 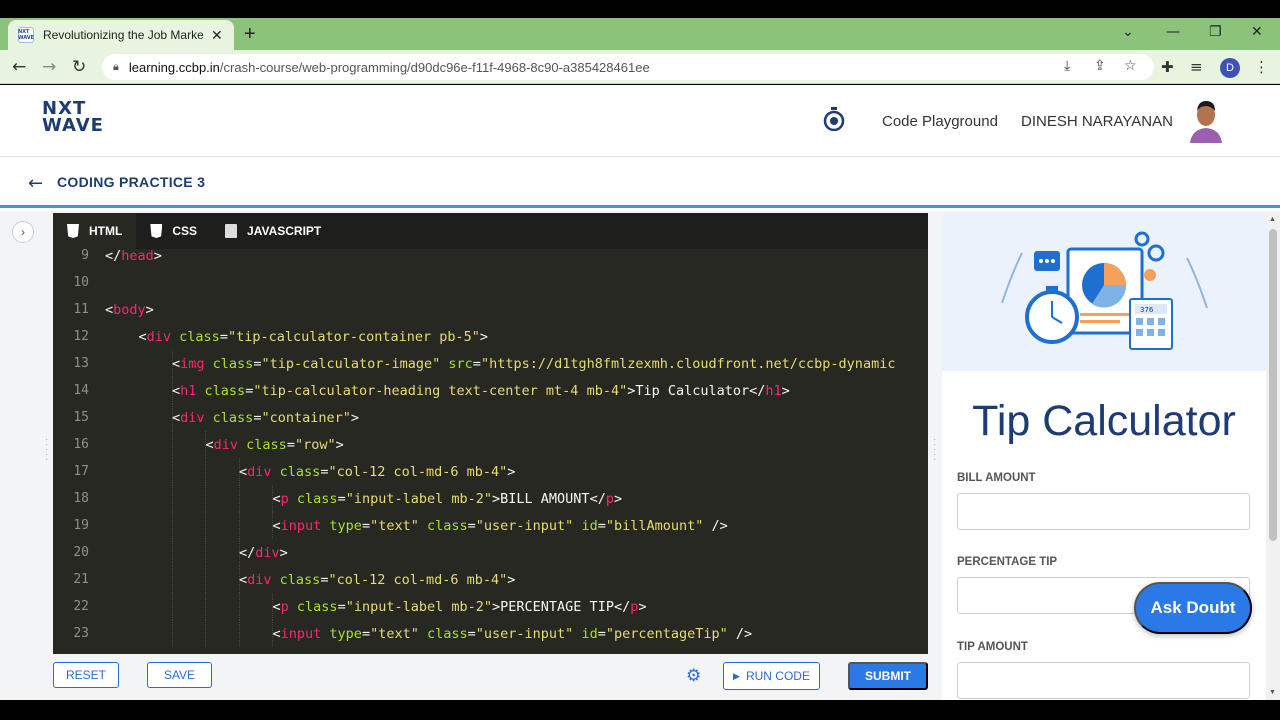 I want to click on line-number: 10, so click(x=81, y=282).